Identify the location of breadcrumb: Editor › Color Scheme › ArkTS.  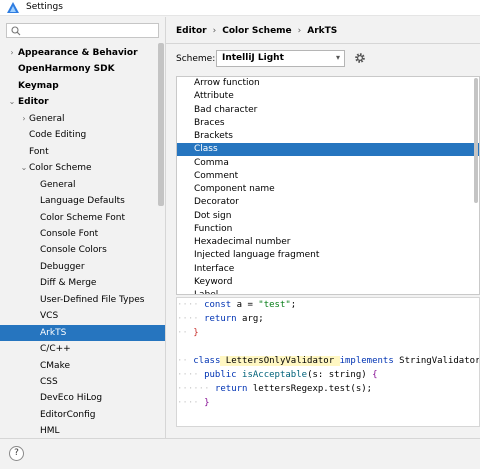
(256, 31).